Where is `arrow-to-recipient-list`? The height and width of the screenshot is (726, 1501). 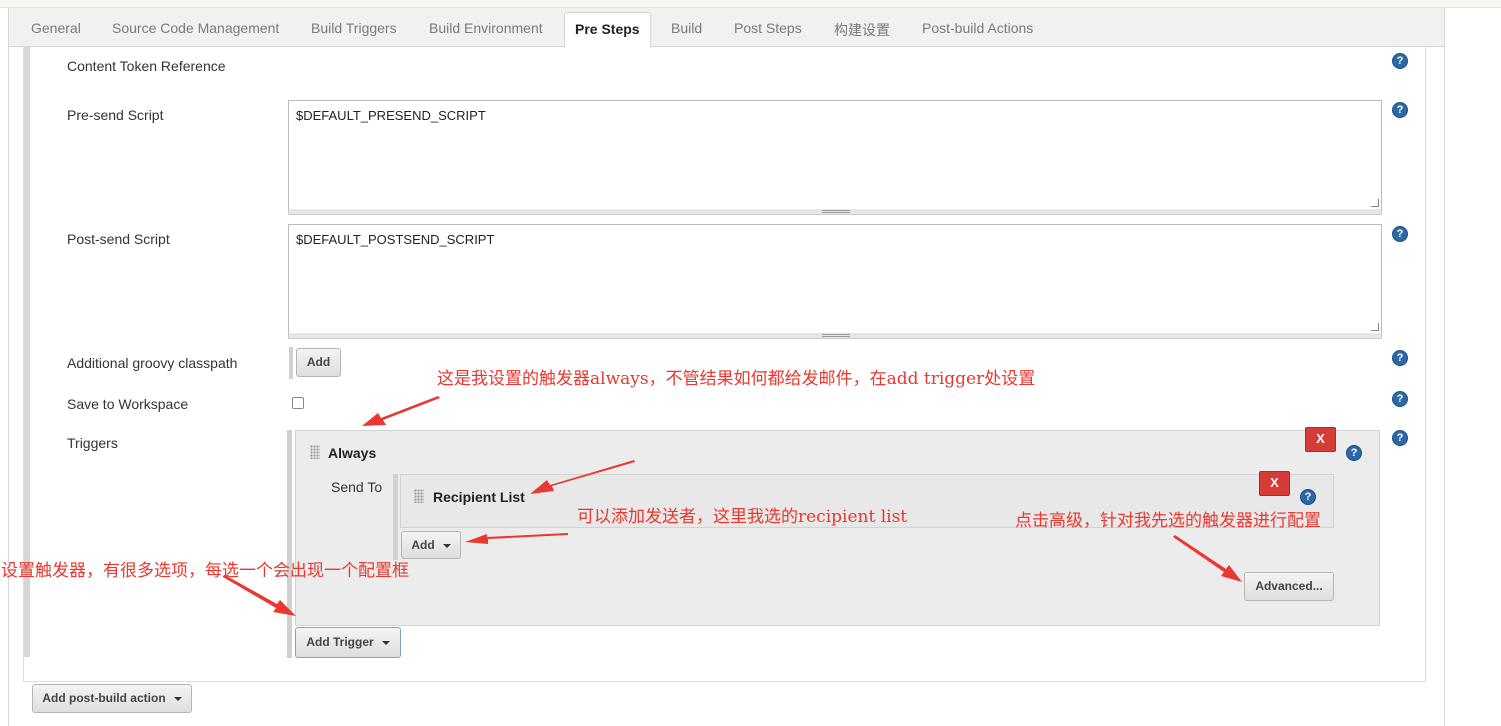 arrow-to-recipient-list is located at coordinates (582, 477).